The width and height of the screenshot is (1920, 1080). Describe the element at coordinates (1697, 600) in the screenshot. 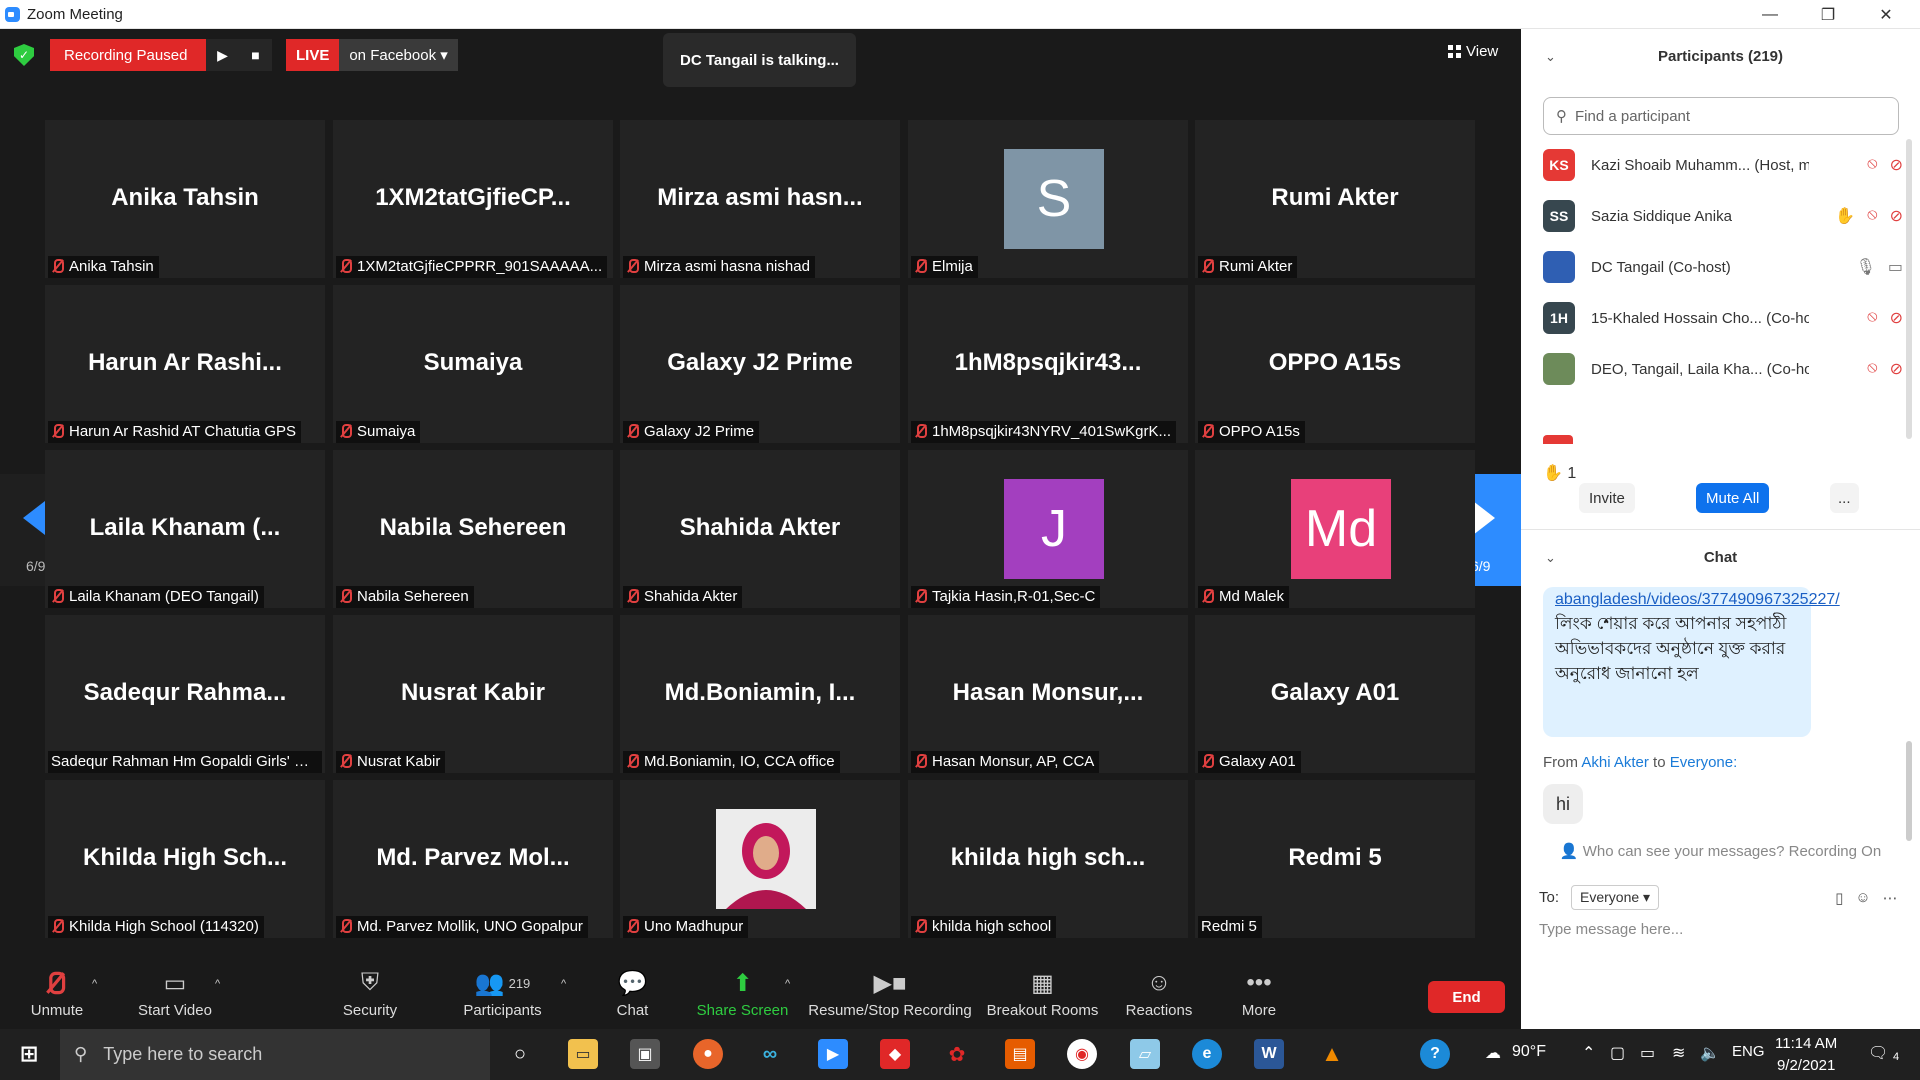

I see `chat-link: abangladesh/videos/377490967325227/` at that location.